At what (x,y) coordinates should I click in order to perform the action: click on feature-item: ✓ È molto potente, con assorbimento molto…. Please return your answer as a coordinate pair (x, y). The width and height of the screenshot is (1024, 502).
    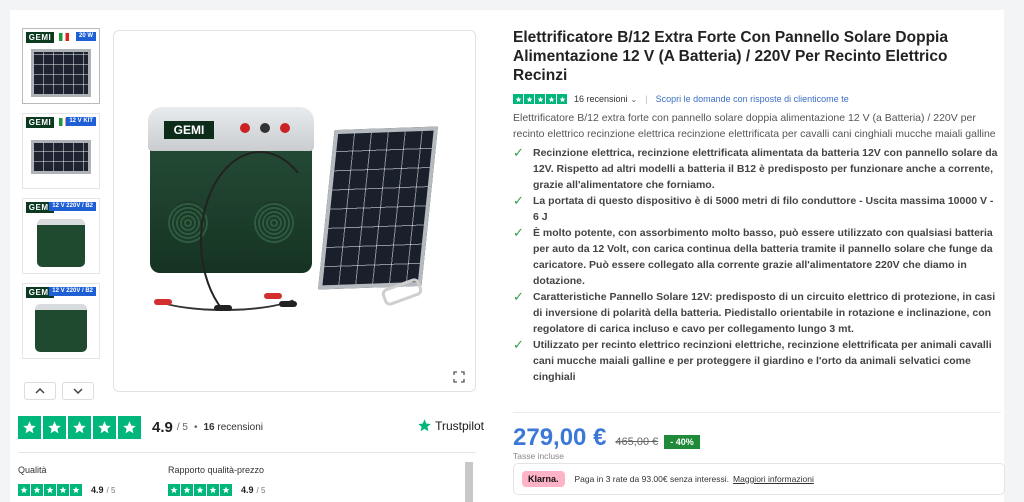
    Looking at the image, I should click on (757, 257).